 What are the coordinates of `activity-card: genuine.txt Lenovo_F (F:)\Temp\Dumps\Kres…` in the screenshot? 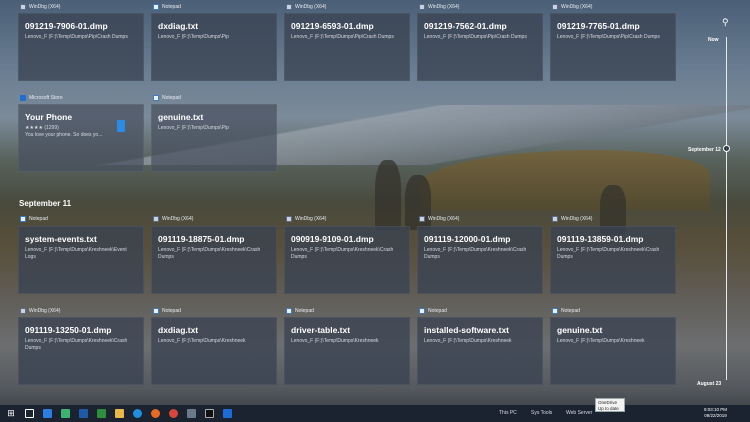 It's located at (613, 351).